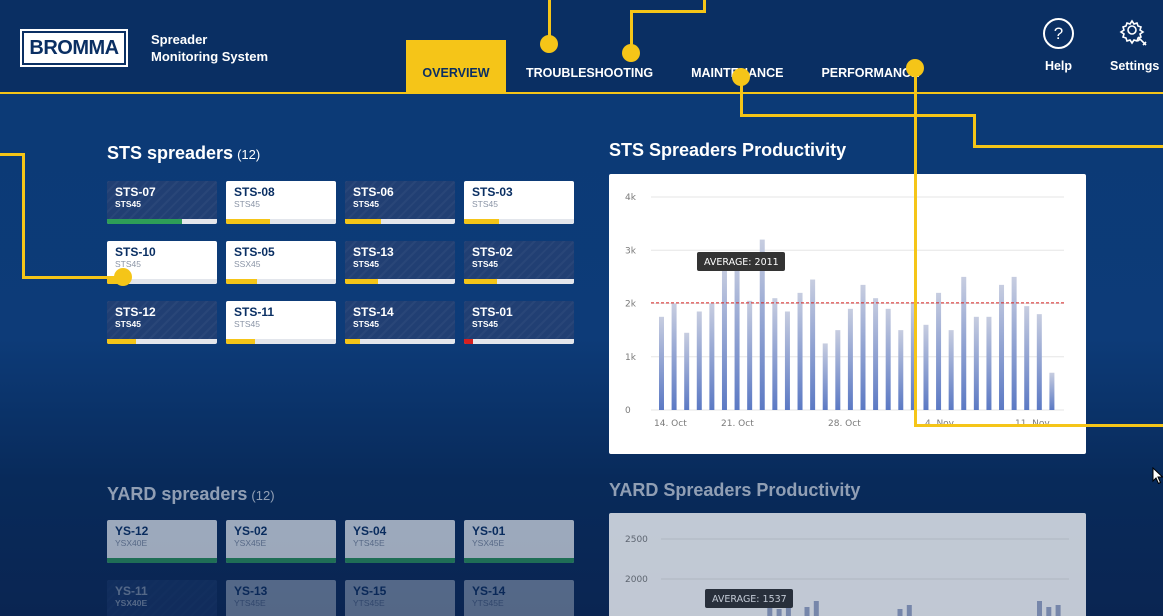 This screenshot has width=1163, height=616. What do you see at coordinates (631, 198) in the screenshot?
I see `y-tick-label: 4k` at bounding box center [631, 198].